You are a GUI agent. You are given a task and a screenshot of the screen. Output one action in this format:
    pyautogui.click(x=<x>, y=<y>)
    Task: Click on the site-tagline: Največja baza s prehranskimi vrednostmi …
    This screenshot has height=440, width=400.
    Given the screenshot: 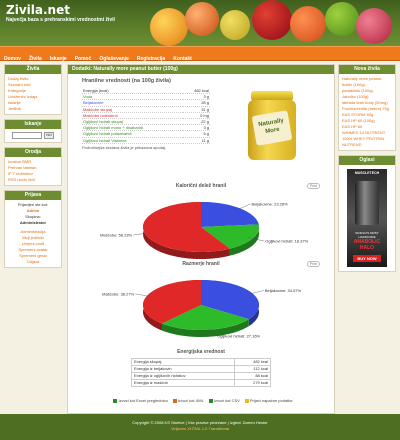 What is the action you would take?
    pyautogui.click(x=60, y=20)
    